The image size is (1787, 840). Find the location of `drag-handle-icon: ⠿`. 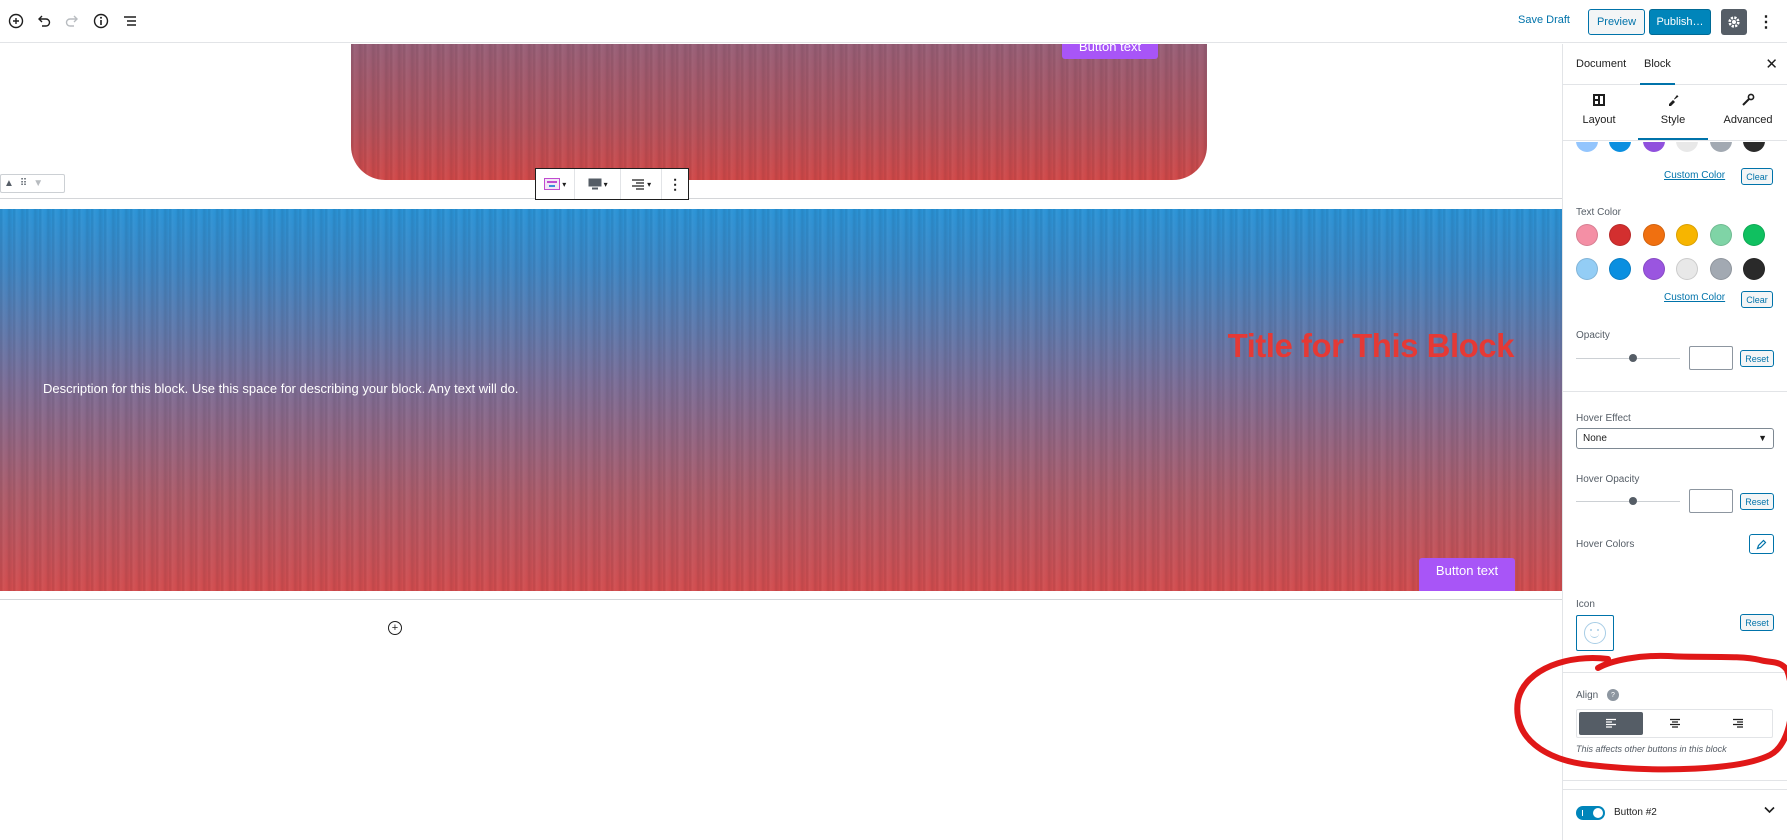

drag-handle-icon: ⠿ is located at coordinates (23, 183).